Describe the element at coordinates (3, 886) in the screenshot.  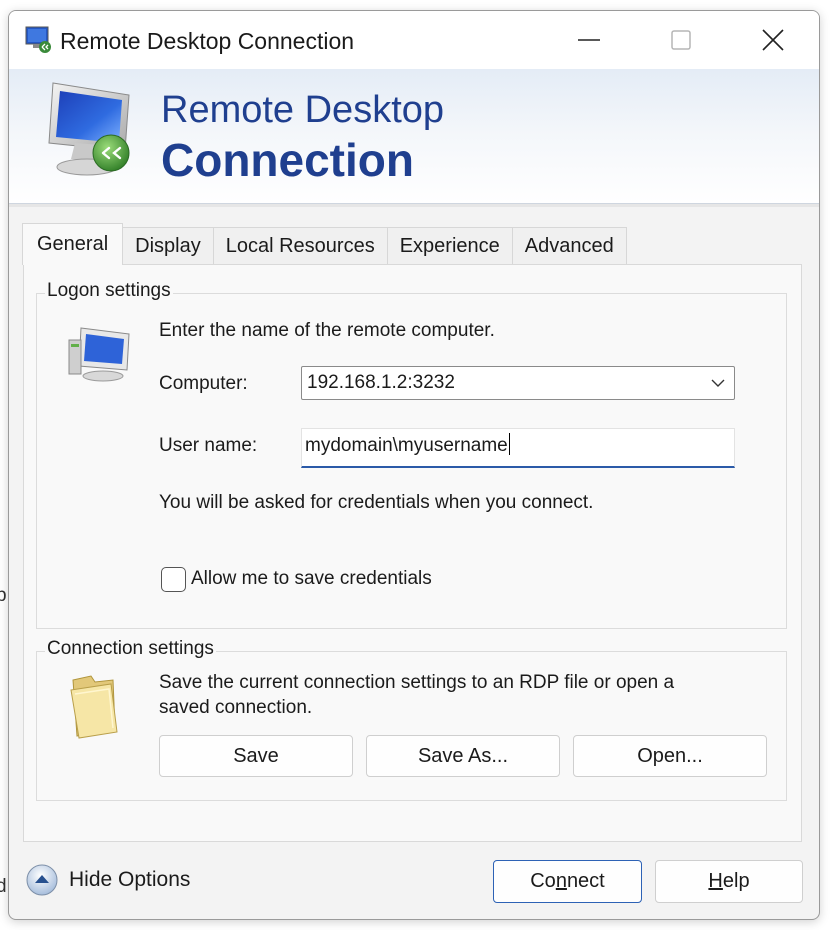
I see `background-text-fragment: d` at that location.